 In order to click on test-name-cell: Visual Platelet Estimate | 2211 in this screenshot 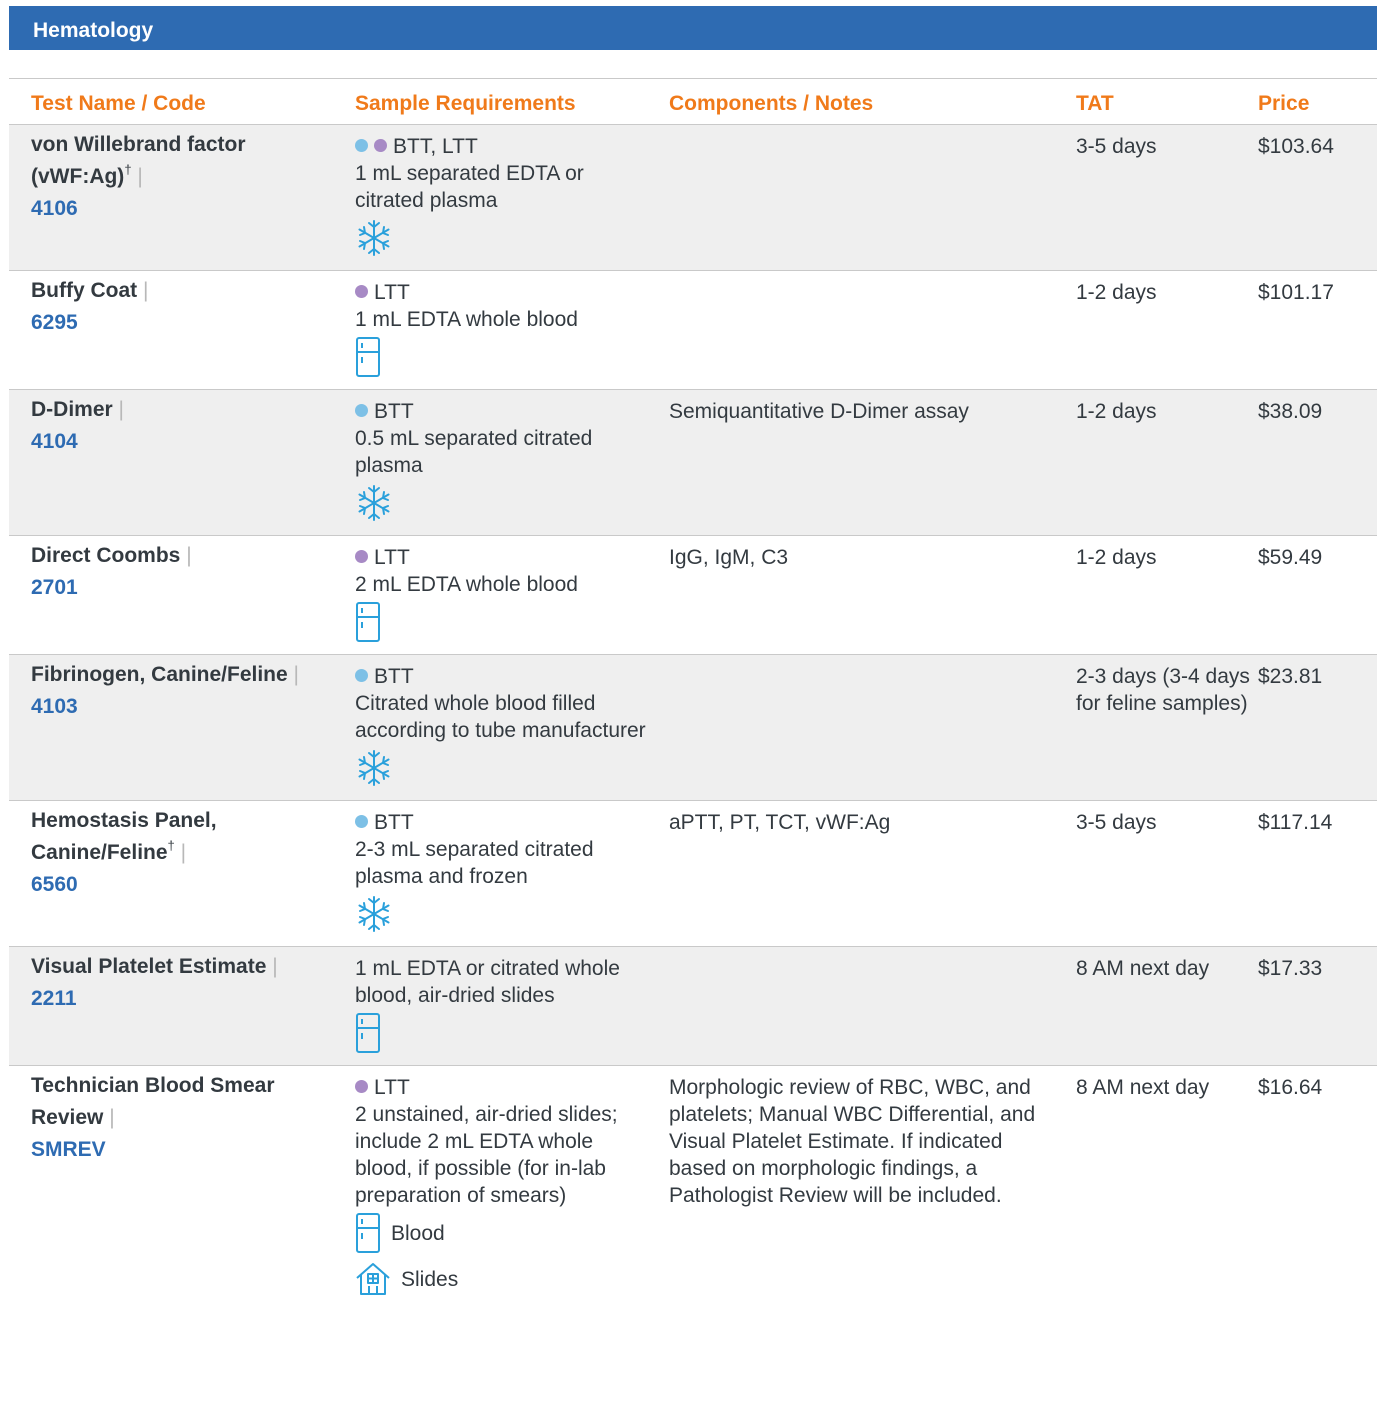, I will do `click(171, 1006)`.